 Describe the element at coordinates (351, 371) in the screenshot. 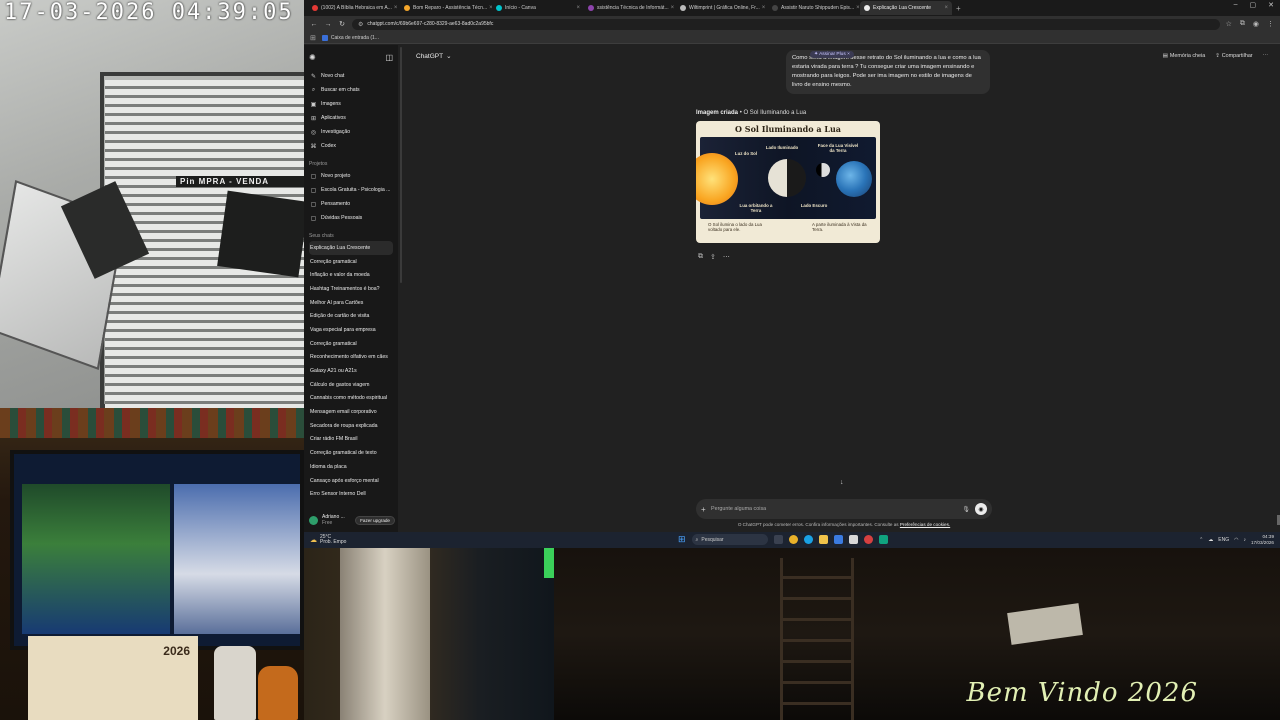

I see `chat-history-item: Galaxy A21 ou A21s` at that location.